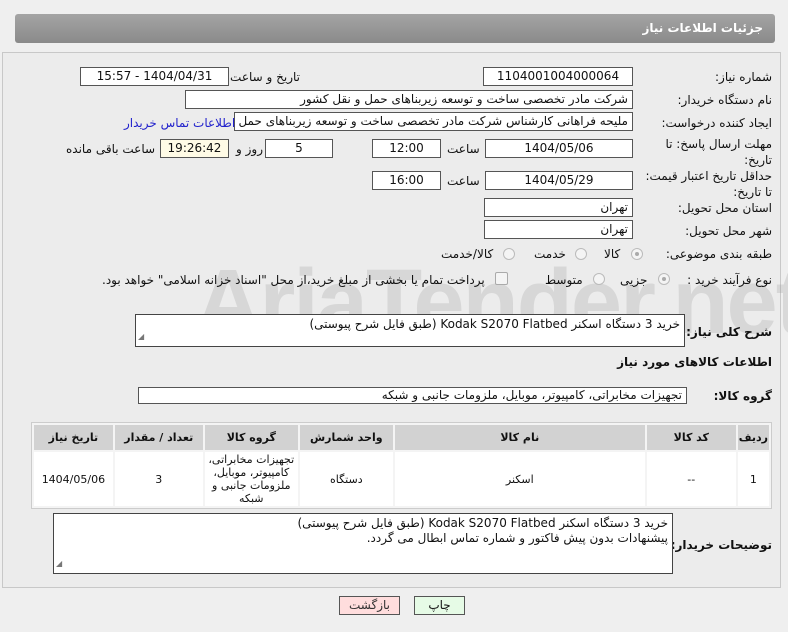 The height and width of the screenshot is (632, 788). I want to click on category-both-radio, so click(509, 254).